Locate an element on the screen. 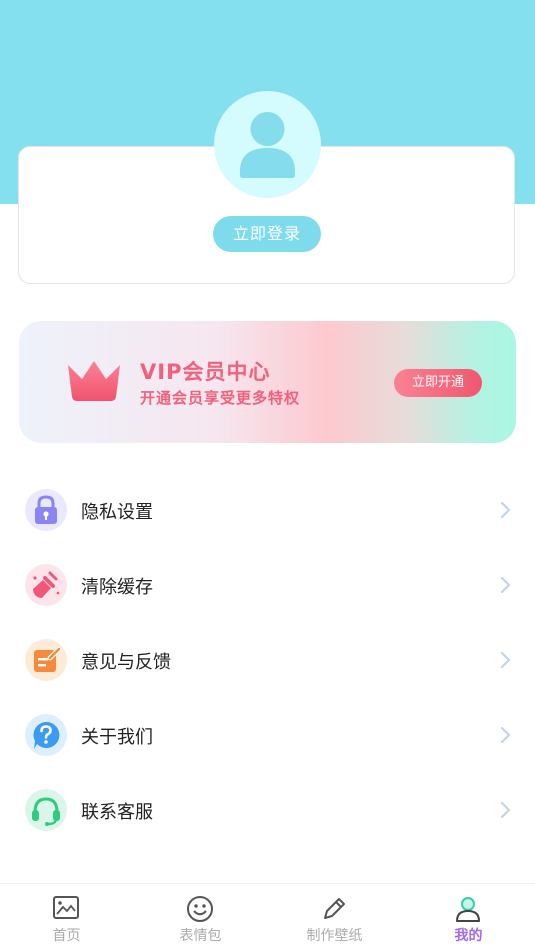 The width and height of the screenshot is (535, 952). tab-label: 制作壁纸 is located at coordinates (334, 936).